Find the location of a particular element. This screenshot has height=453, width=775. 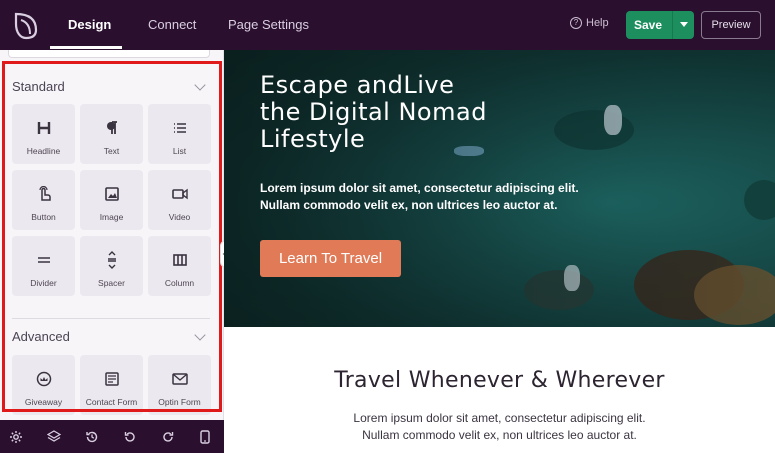

tab-page-settings: Page Settings is located at coordinates (268, 25).